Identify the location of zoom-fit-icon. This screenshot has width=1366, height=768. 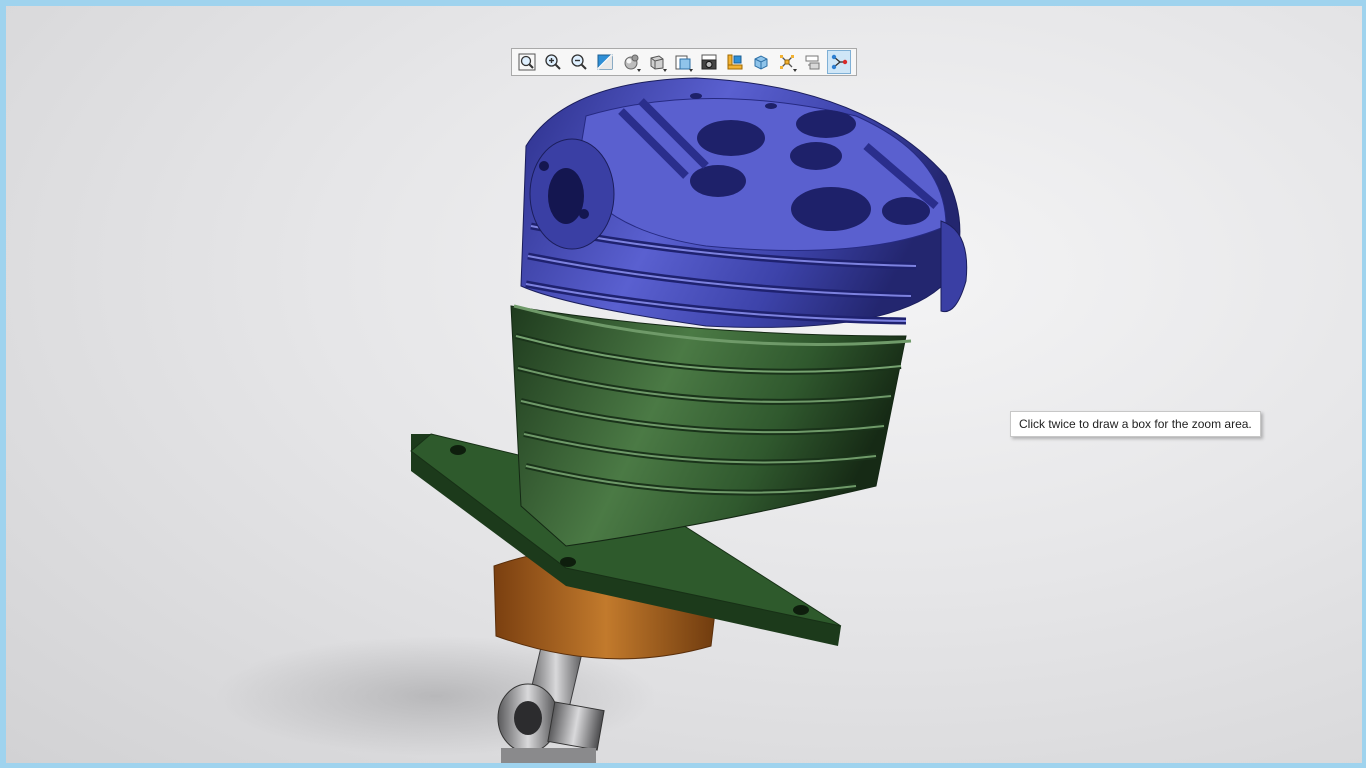
(527, 62).